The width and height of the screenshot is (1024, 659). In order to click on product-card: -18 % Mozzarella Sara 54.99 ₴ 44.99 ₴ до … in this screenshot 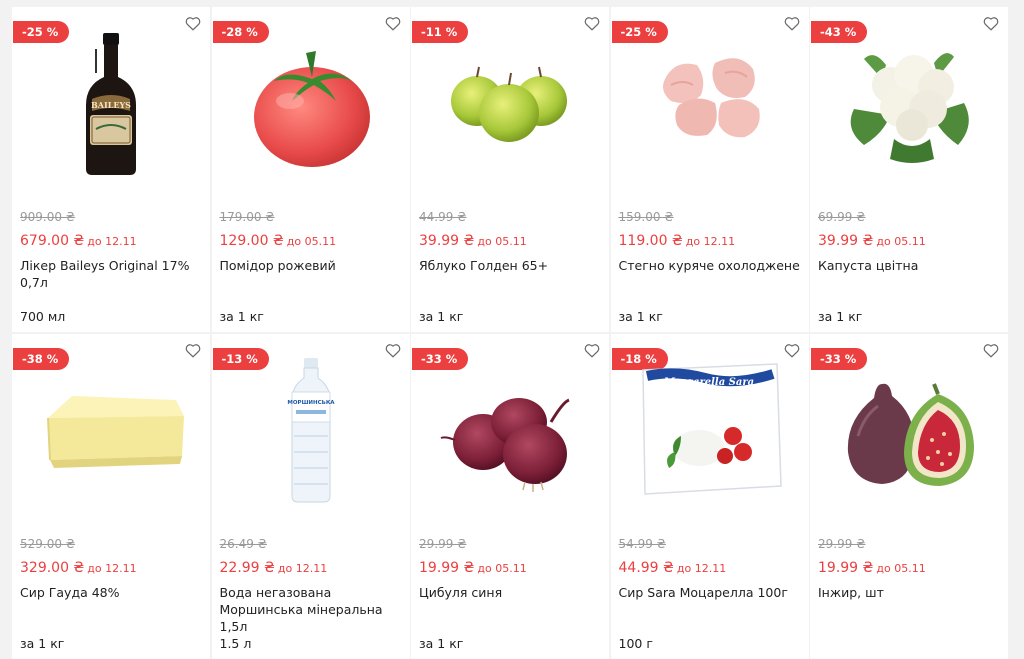, I will do `click(709, 496)`.